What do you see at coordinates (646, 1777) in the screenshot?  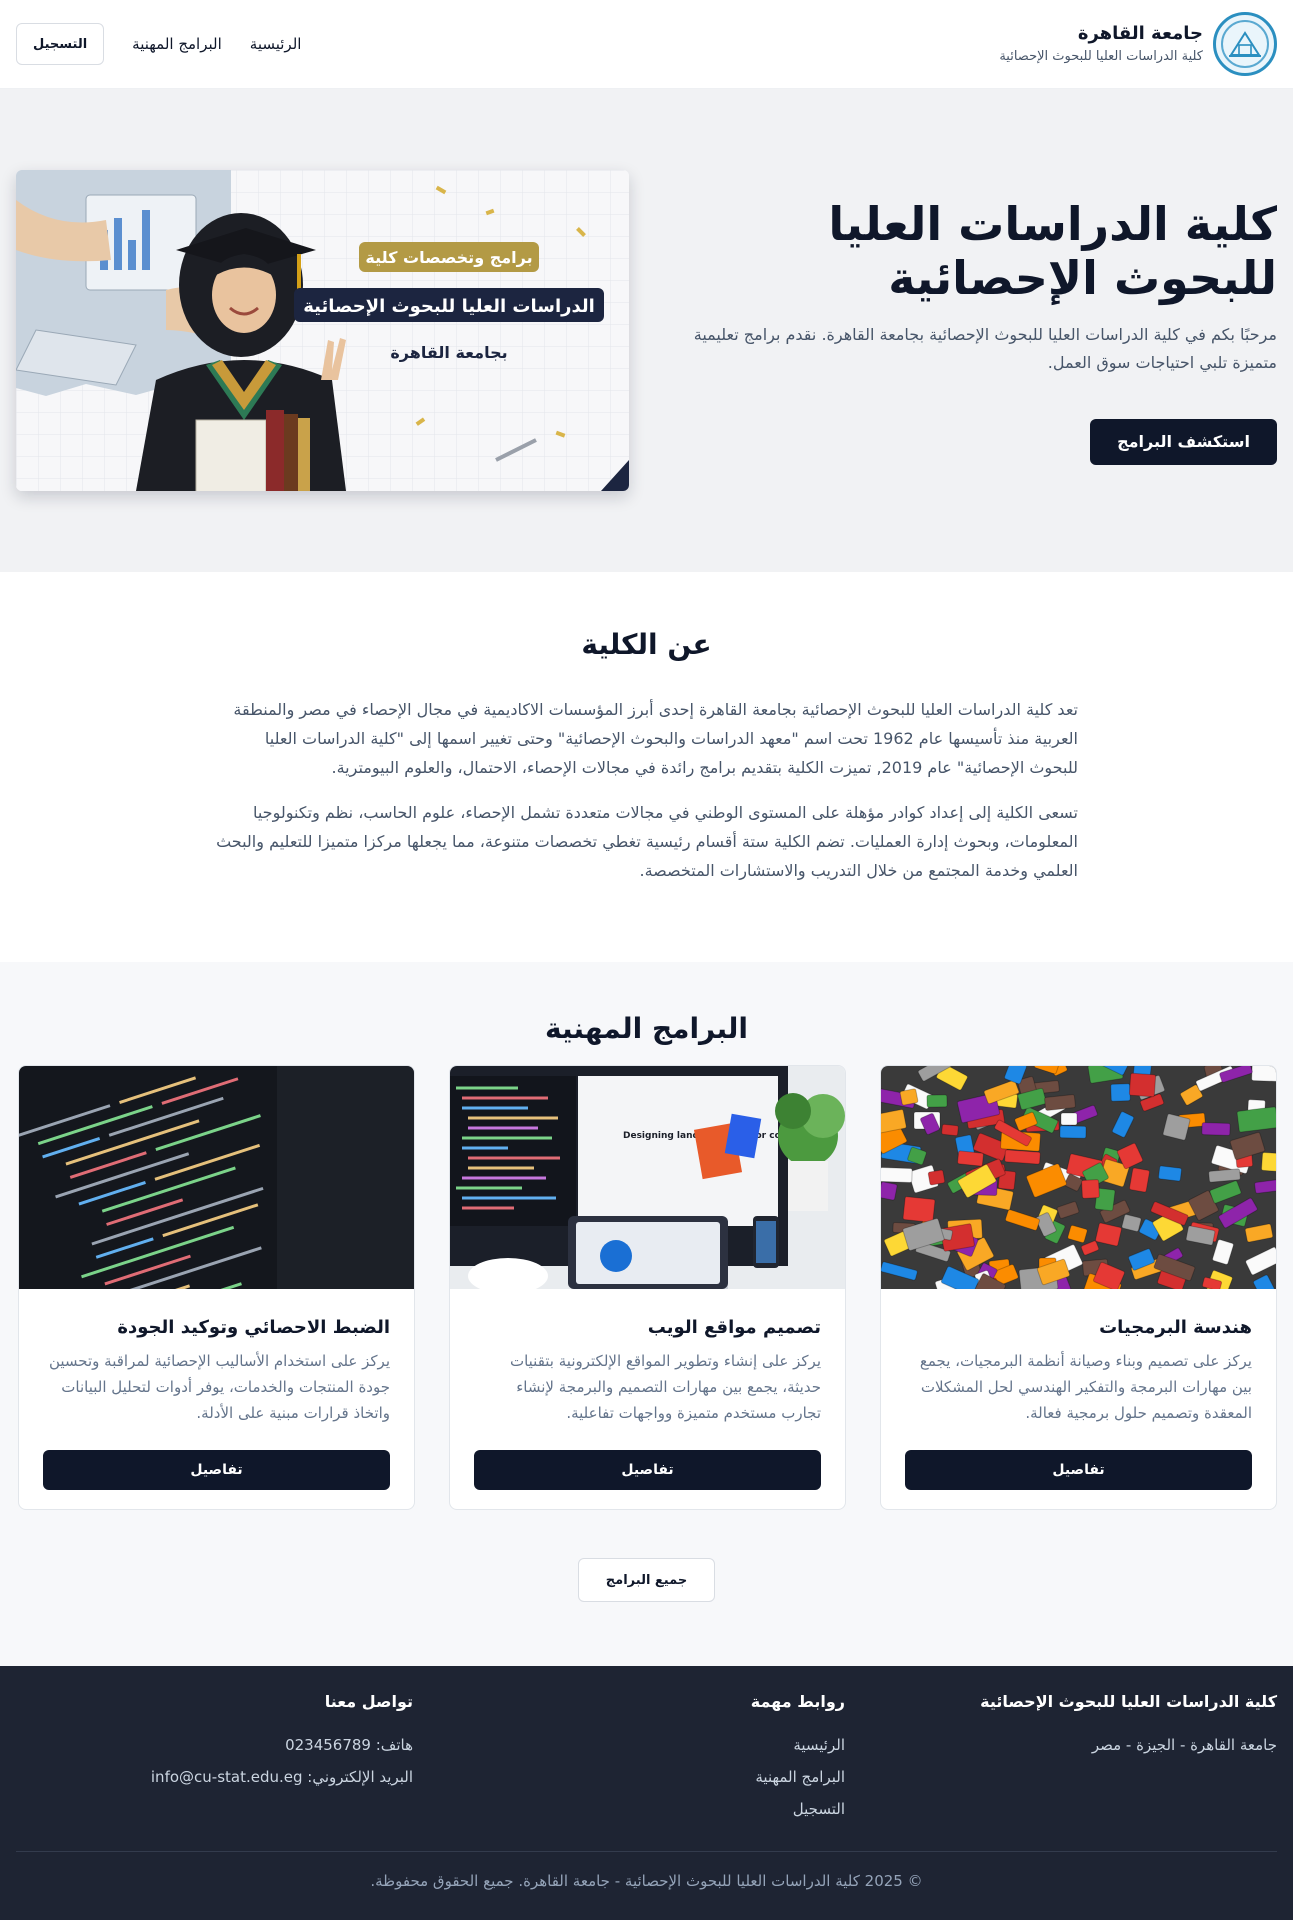 I see `footer-link-programs: البرامج المهنية` at bounding box center [646, 1777].